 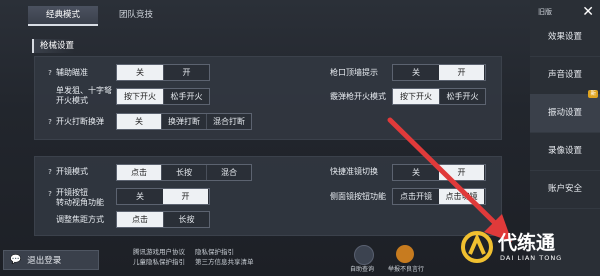 I want to click on row-label: 开镜模式, so click(x=72, y=171).